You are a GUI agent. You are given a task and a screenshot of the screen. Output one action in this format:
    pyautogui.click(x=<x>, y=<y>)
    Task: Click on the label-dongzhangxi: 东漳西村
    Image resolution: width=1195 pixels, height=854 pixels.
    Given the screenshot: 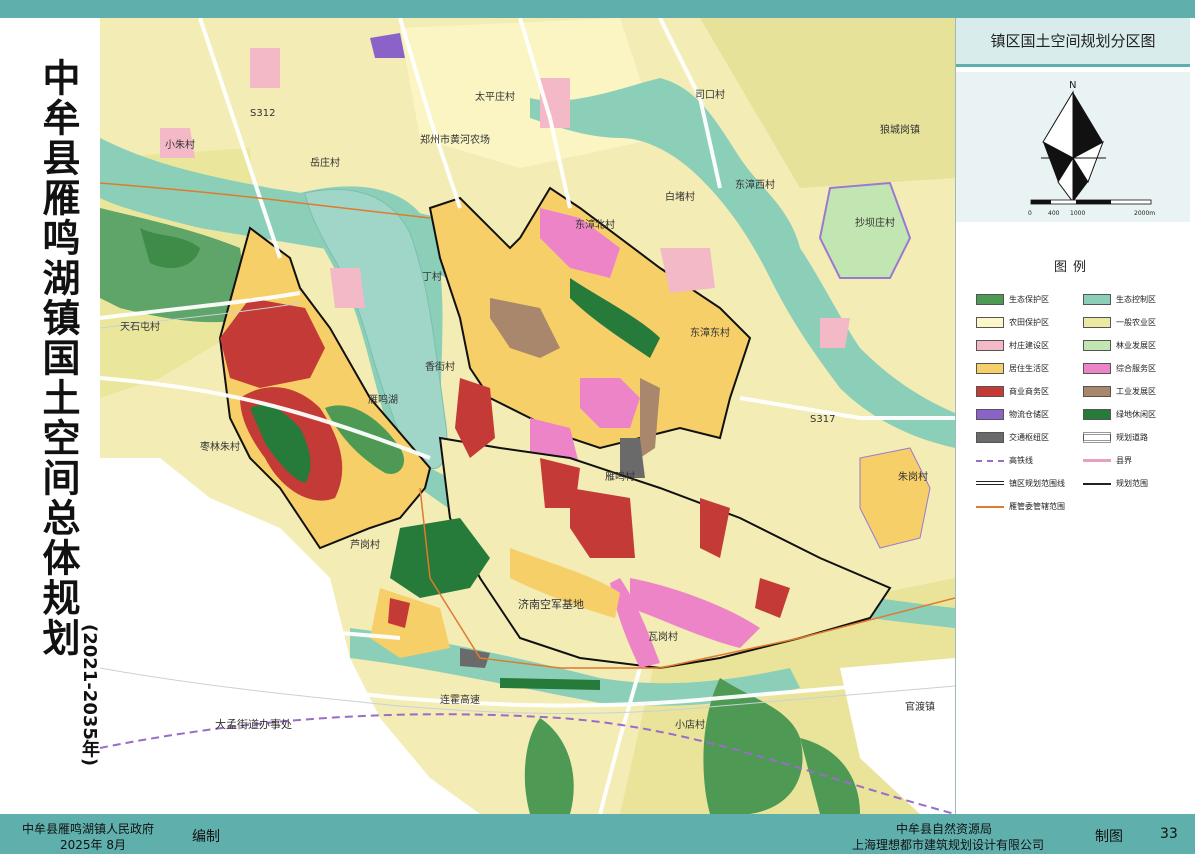 What is the action you would take?
    pyautogui.click(x=755, y=184)
    